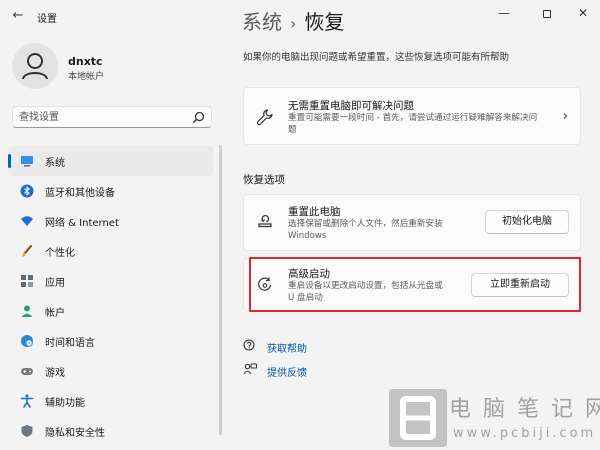  What do you see at coordinates (47, 19) in the screenshot?
I see `app-title: 设置` at bounding box center [47, 19].